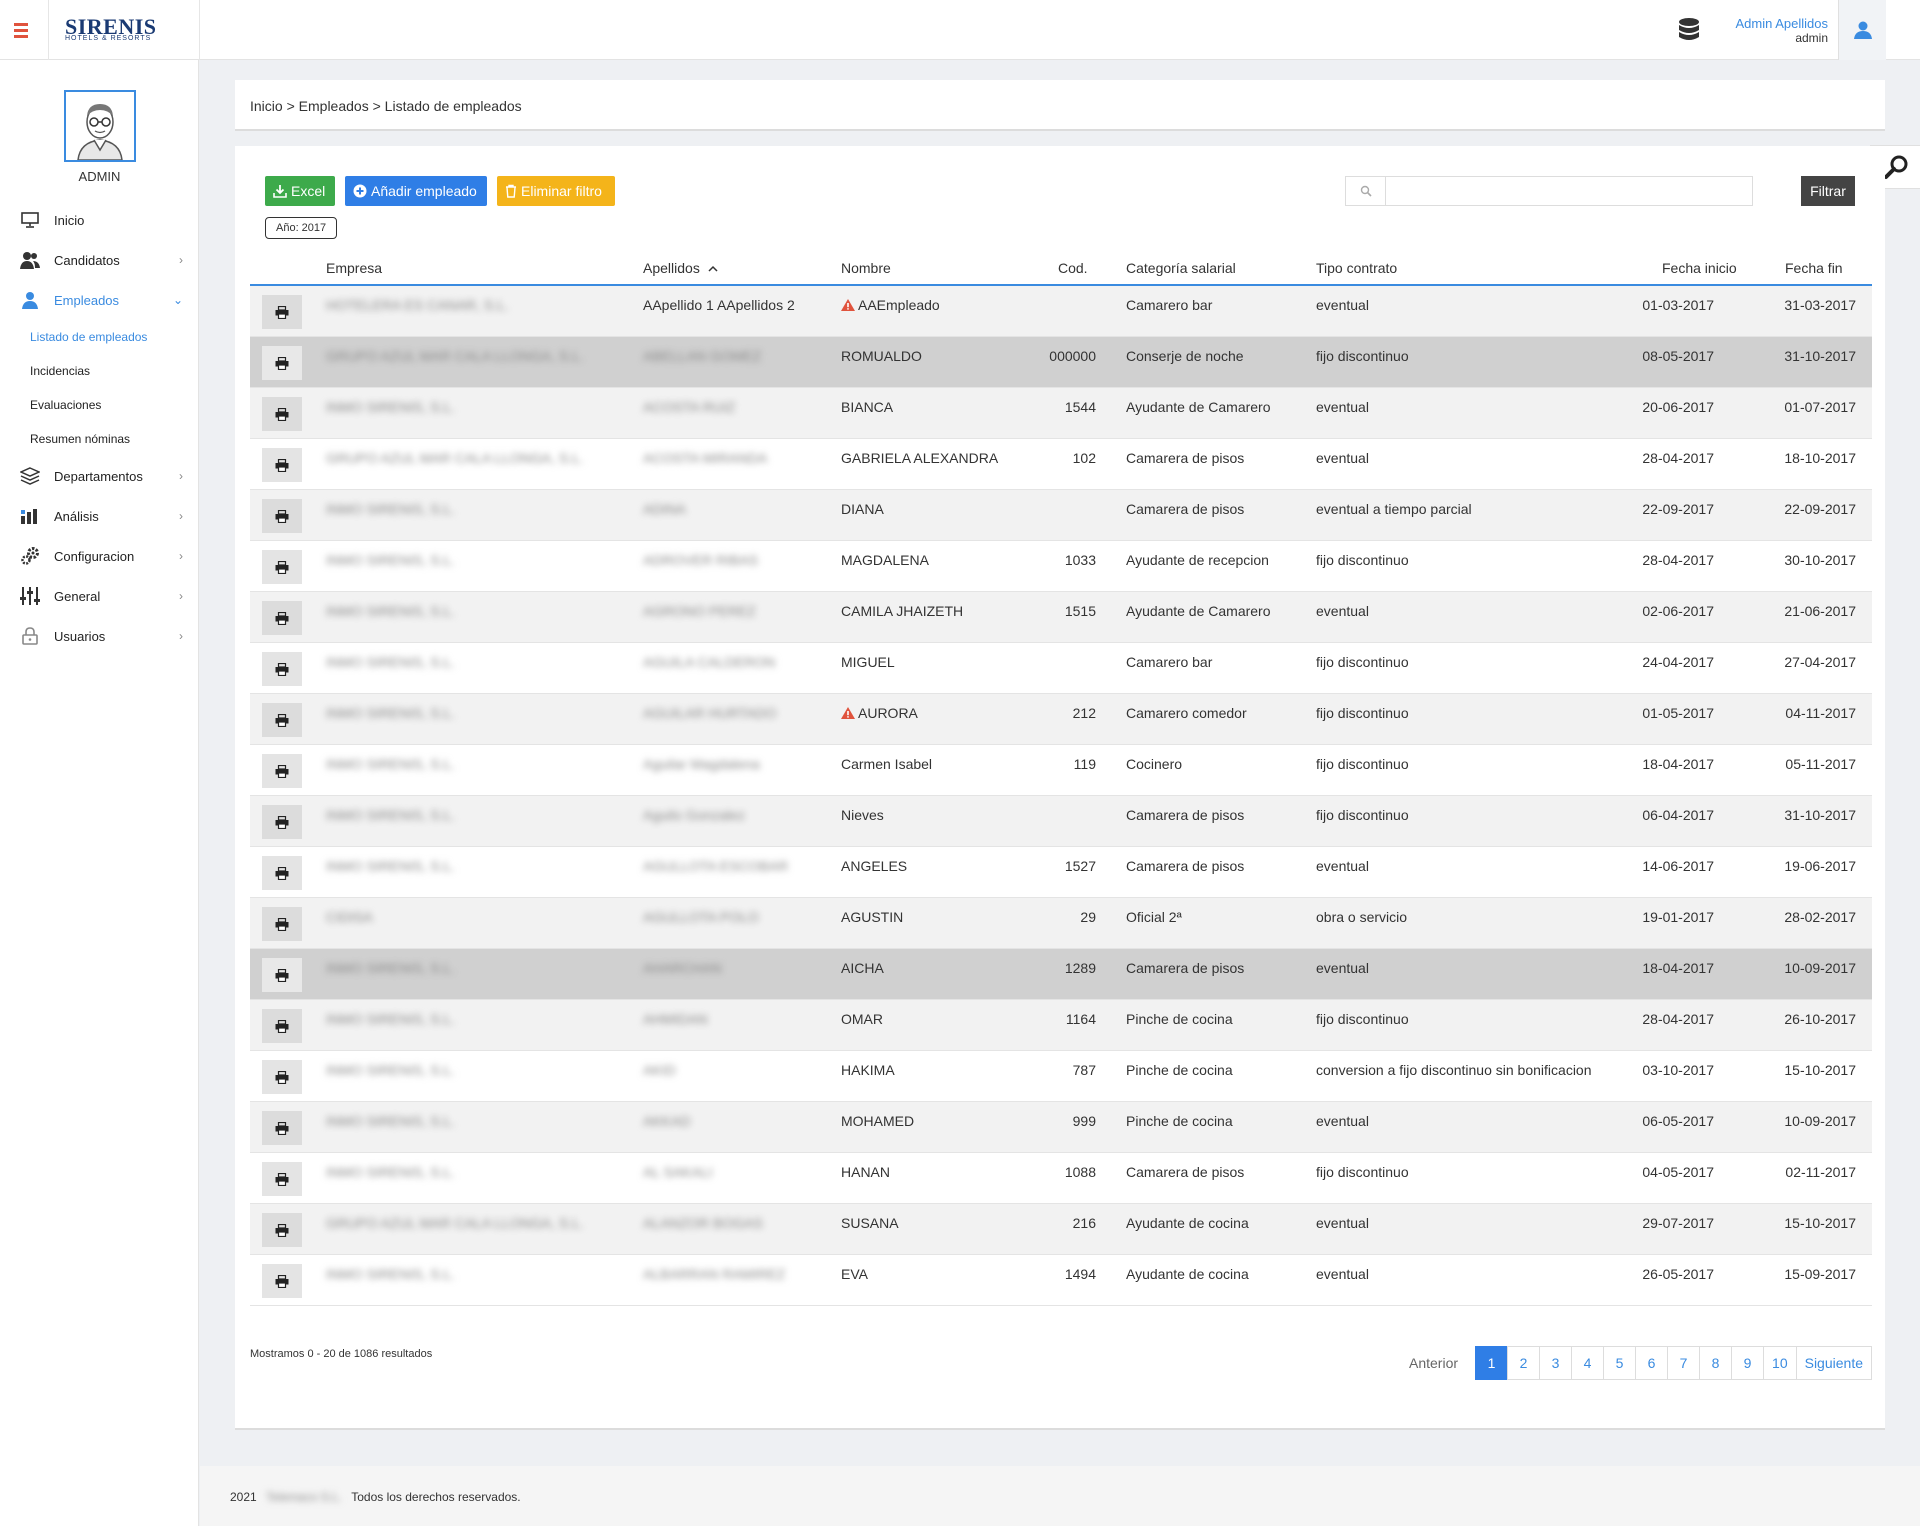  I want to click on add-employee-button: Añadir empleado, so click(416, 191).